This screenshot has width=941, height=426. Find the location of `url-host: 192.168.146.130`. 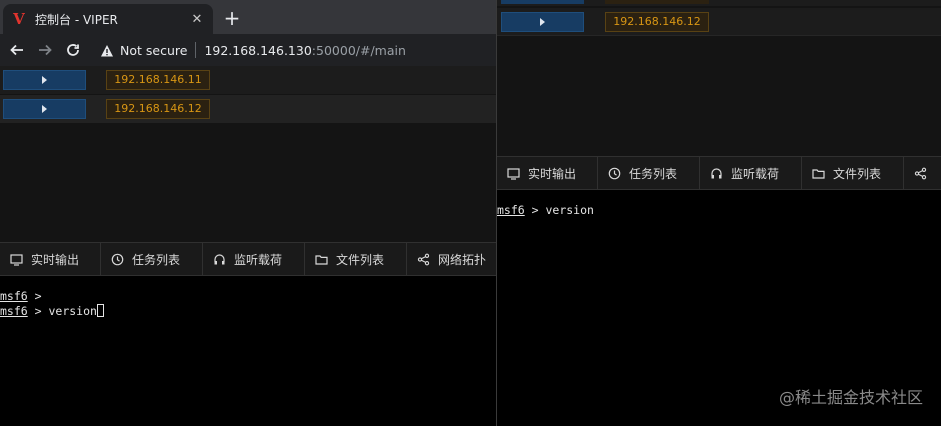

url-host: 192.168.146.130 is located at coordinates (258, 50).